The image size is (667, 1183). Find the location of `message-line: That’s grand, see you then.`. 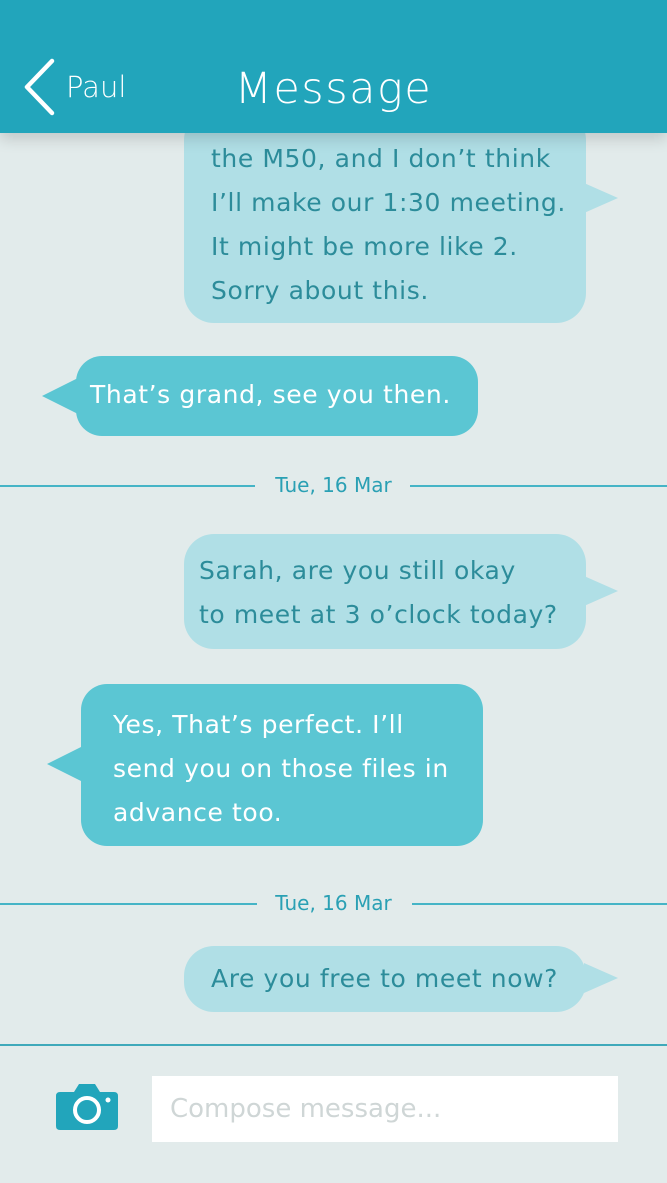

message-line: That’s grand, see you then. is located at coordinates (270, 394).